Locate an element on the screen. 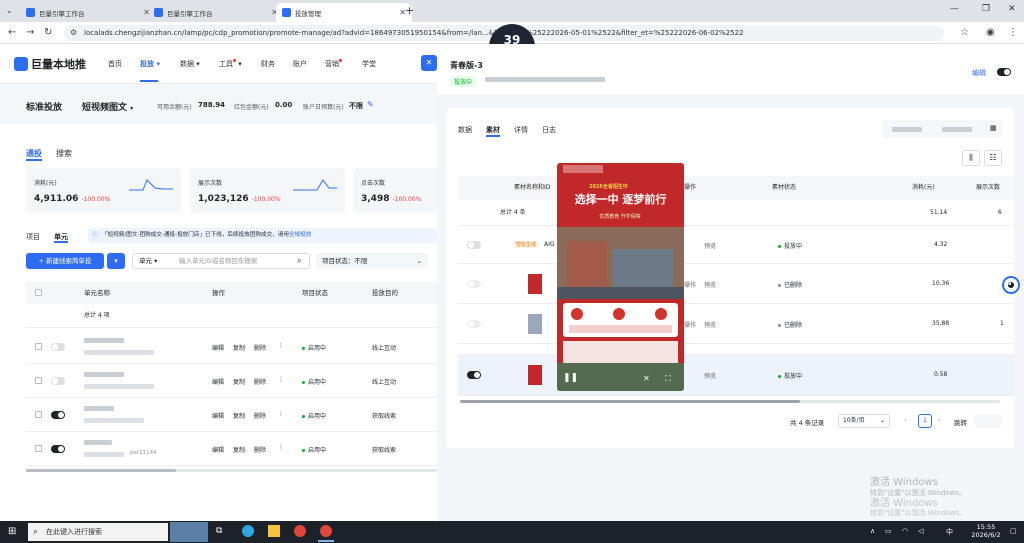  close-drawer-button: ✕ is located at coordinates (429, 63).